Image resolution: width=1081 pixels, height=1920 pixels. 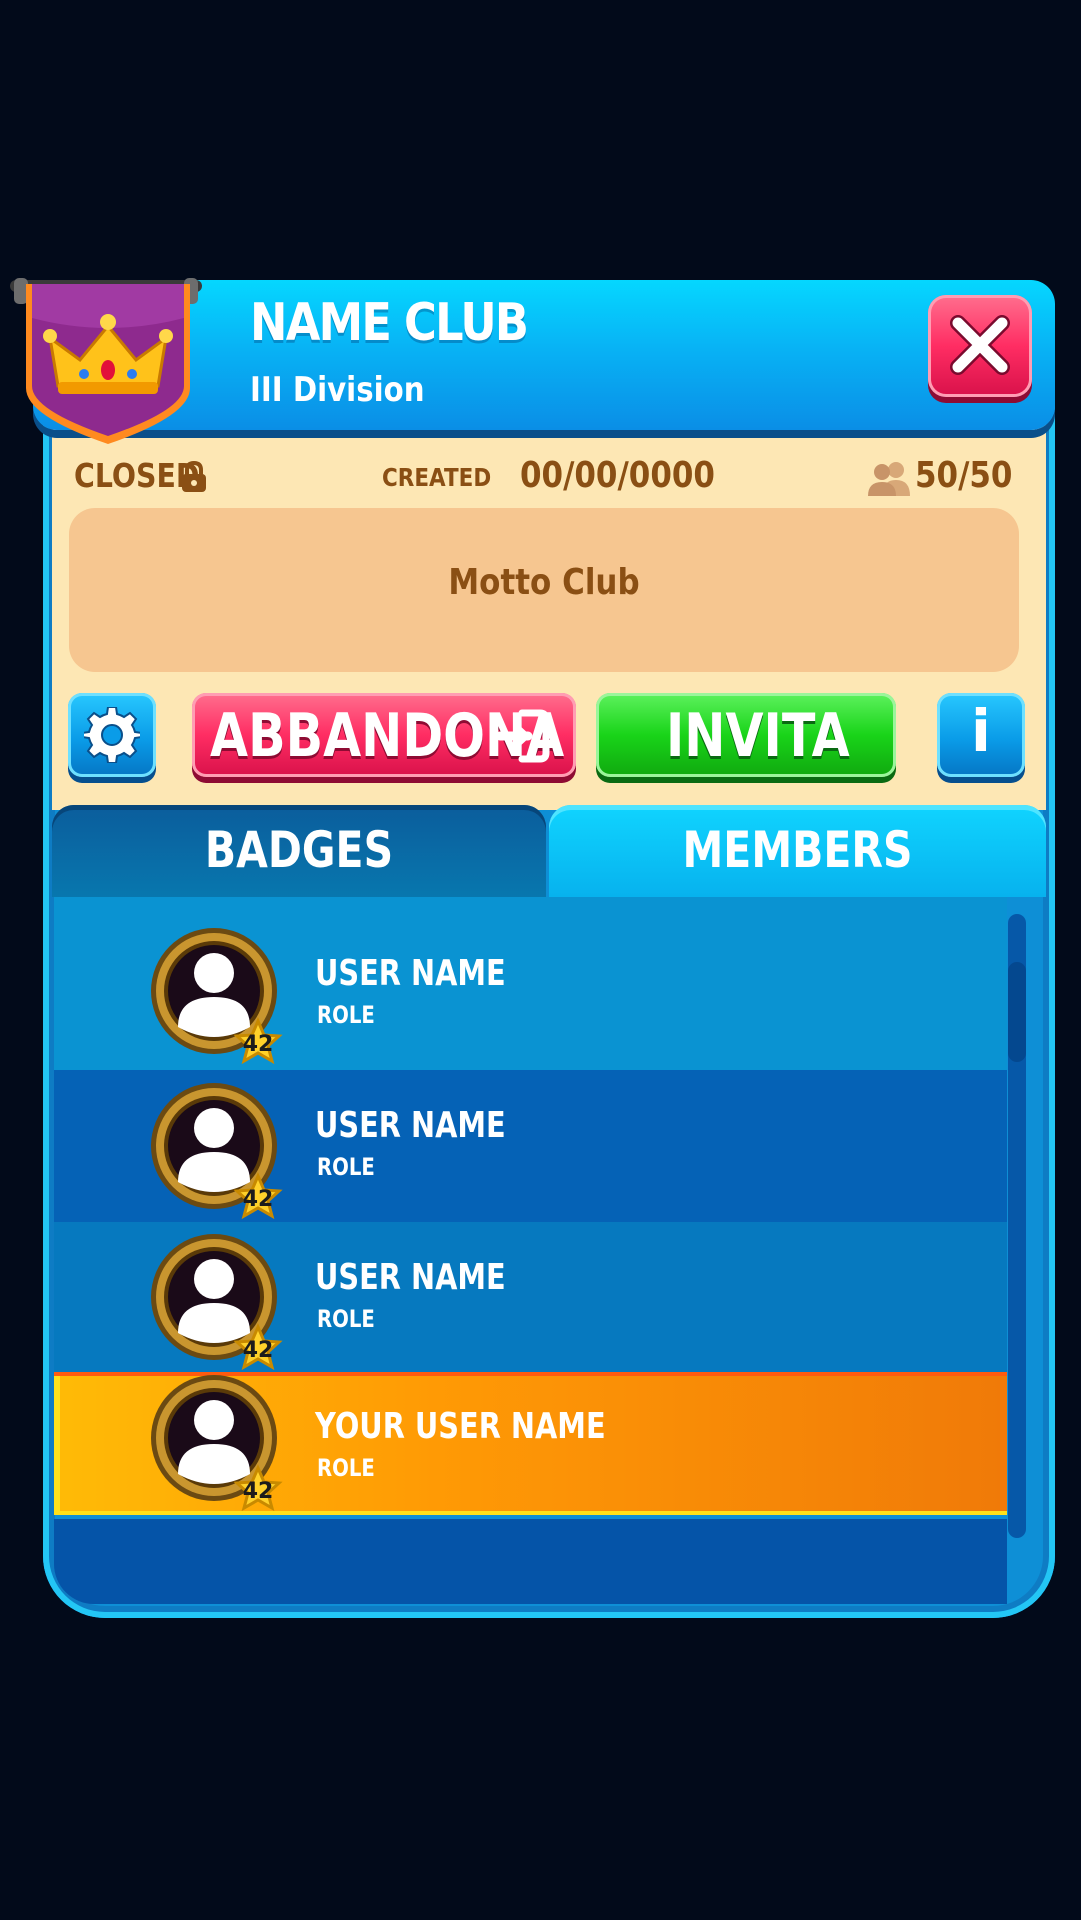 I want to click on scrollbar-thumb, so click(x=1017, y=1012).